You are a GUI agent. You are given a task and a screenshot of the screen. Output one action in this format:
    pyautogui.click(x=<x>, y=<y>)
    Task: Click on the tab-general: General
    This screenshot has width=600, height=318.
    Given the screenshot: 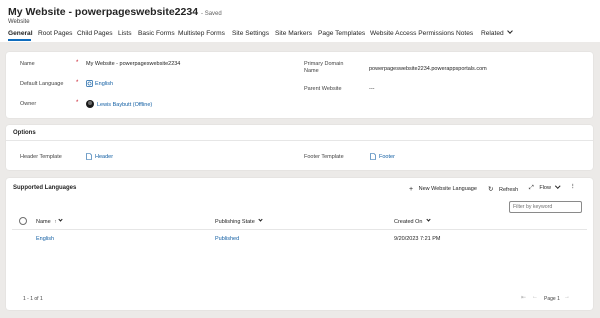 What is the action you would take?
    pyautogui.click(x=20, y=33)
    